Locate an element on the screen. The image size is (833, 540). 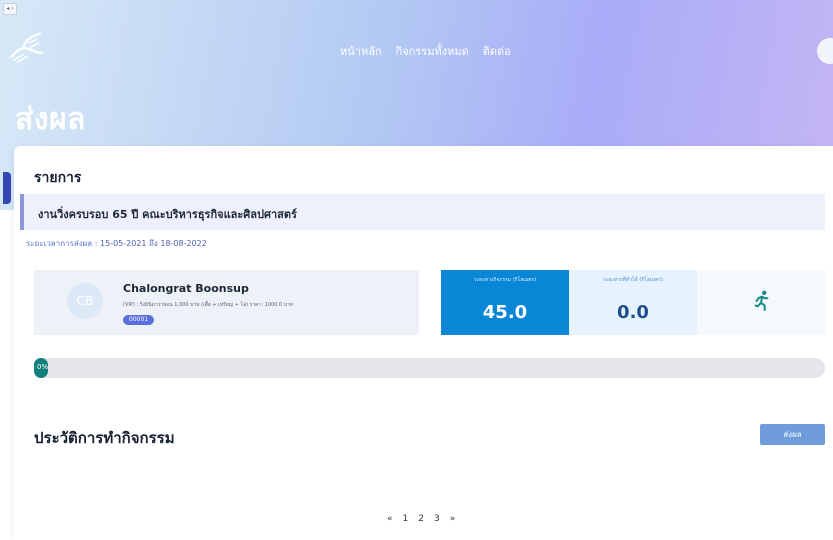
stat-run-icon-box is located at coordinates (761, 302).